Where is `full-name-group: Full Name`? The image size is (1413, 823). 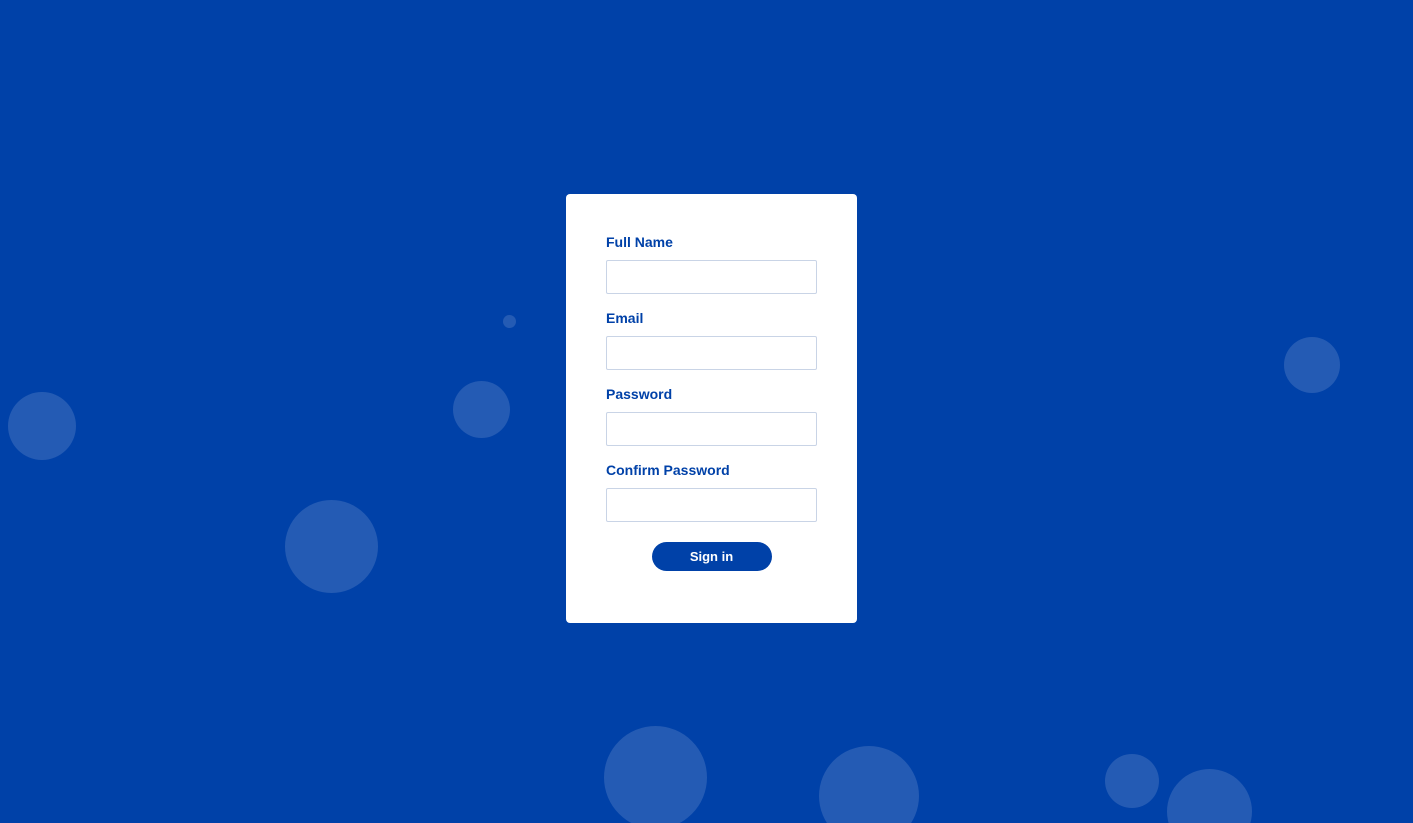 full-name-group: Full Name is located at coordinates (711, 264).